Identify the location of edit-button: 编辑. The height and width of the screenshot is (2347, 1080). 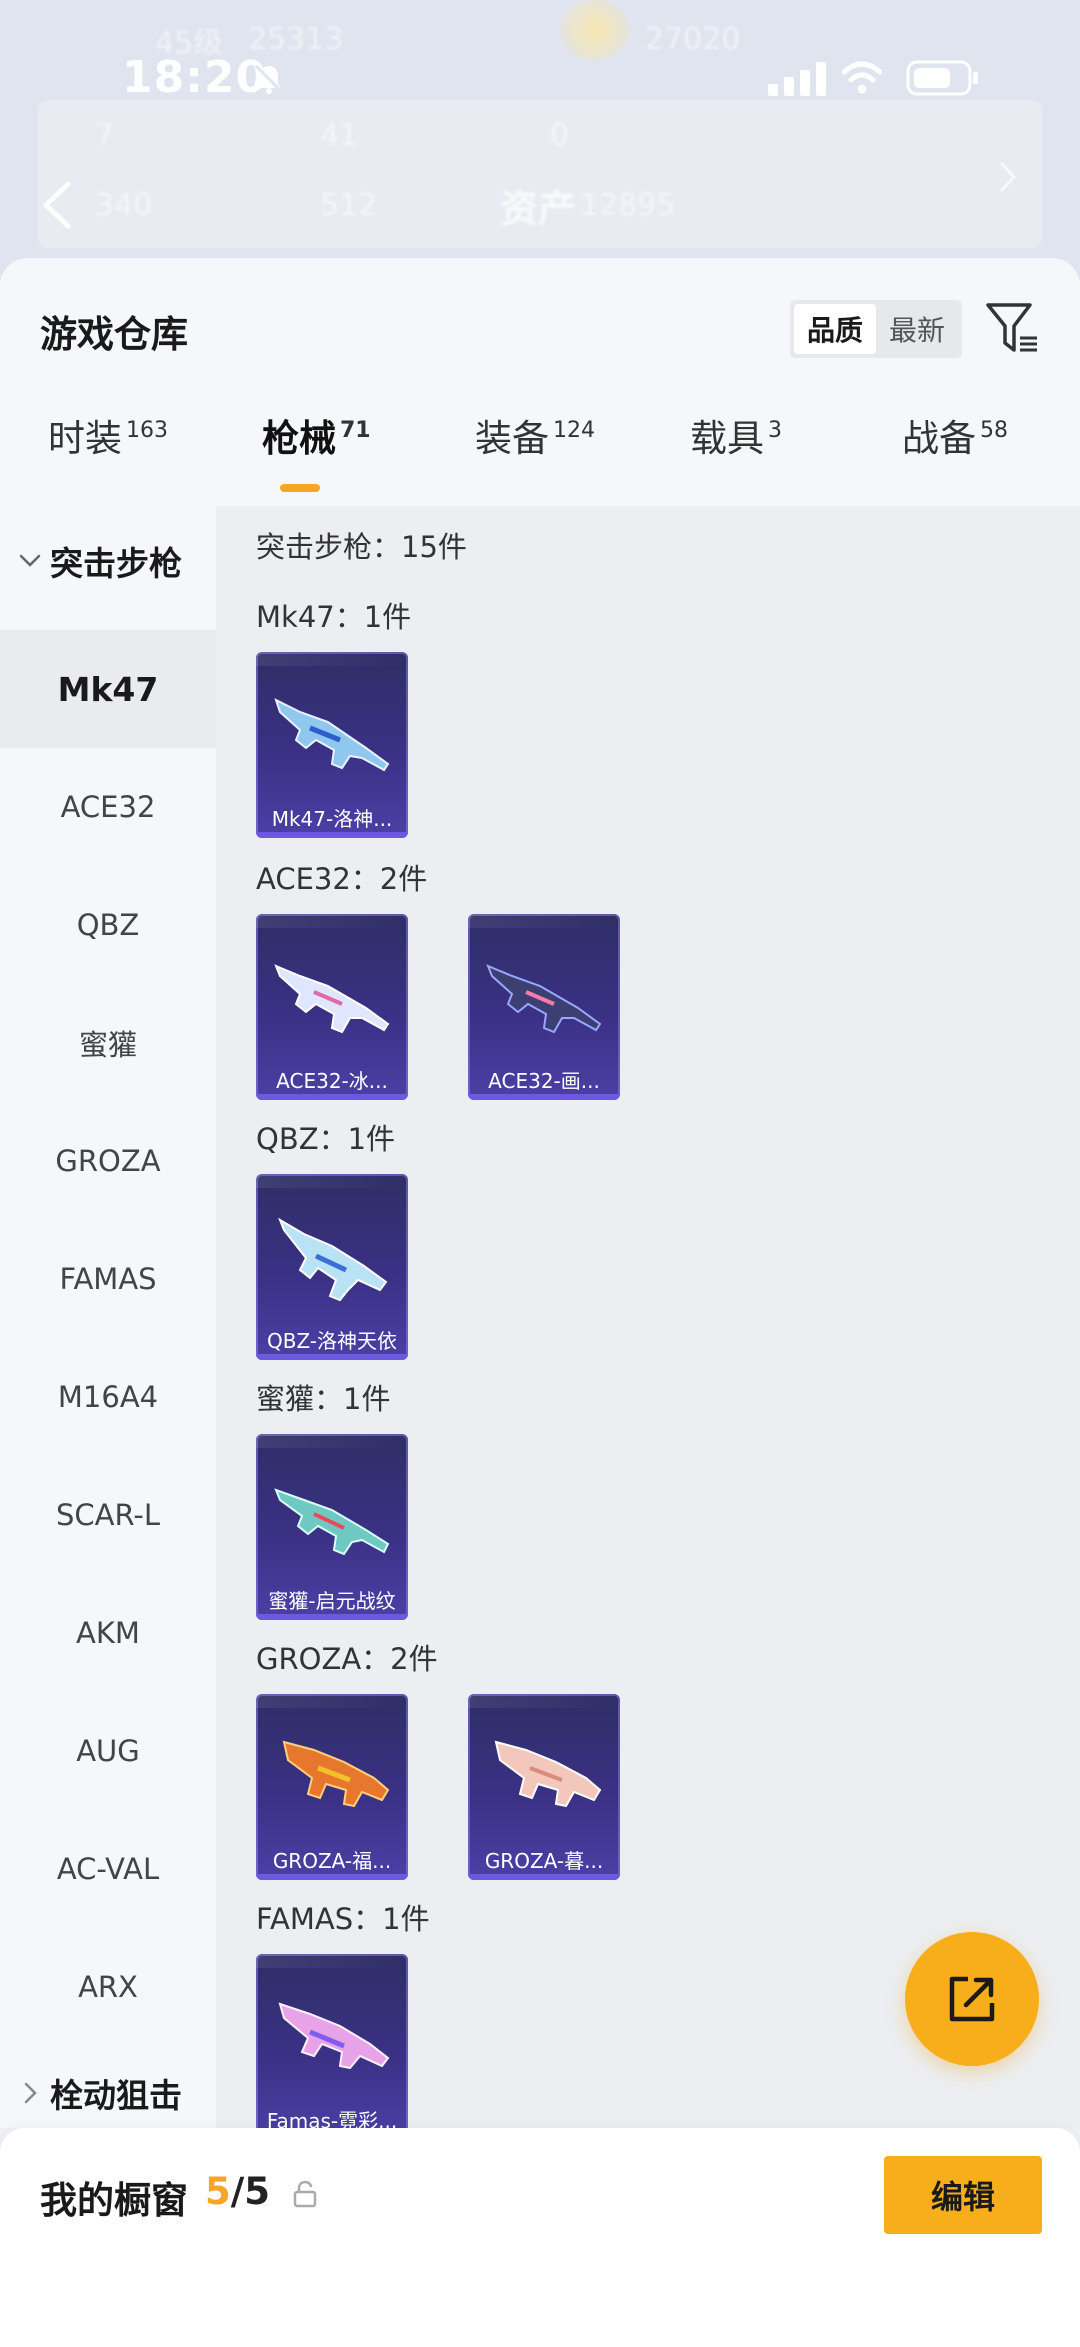
(963, 2195).